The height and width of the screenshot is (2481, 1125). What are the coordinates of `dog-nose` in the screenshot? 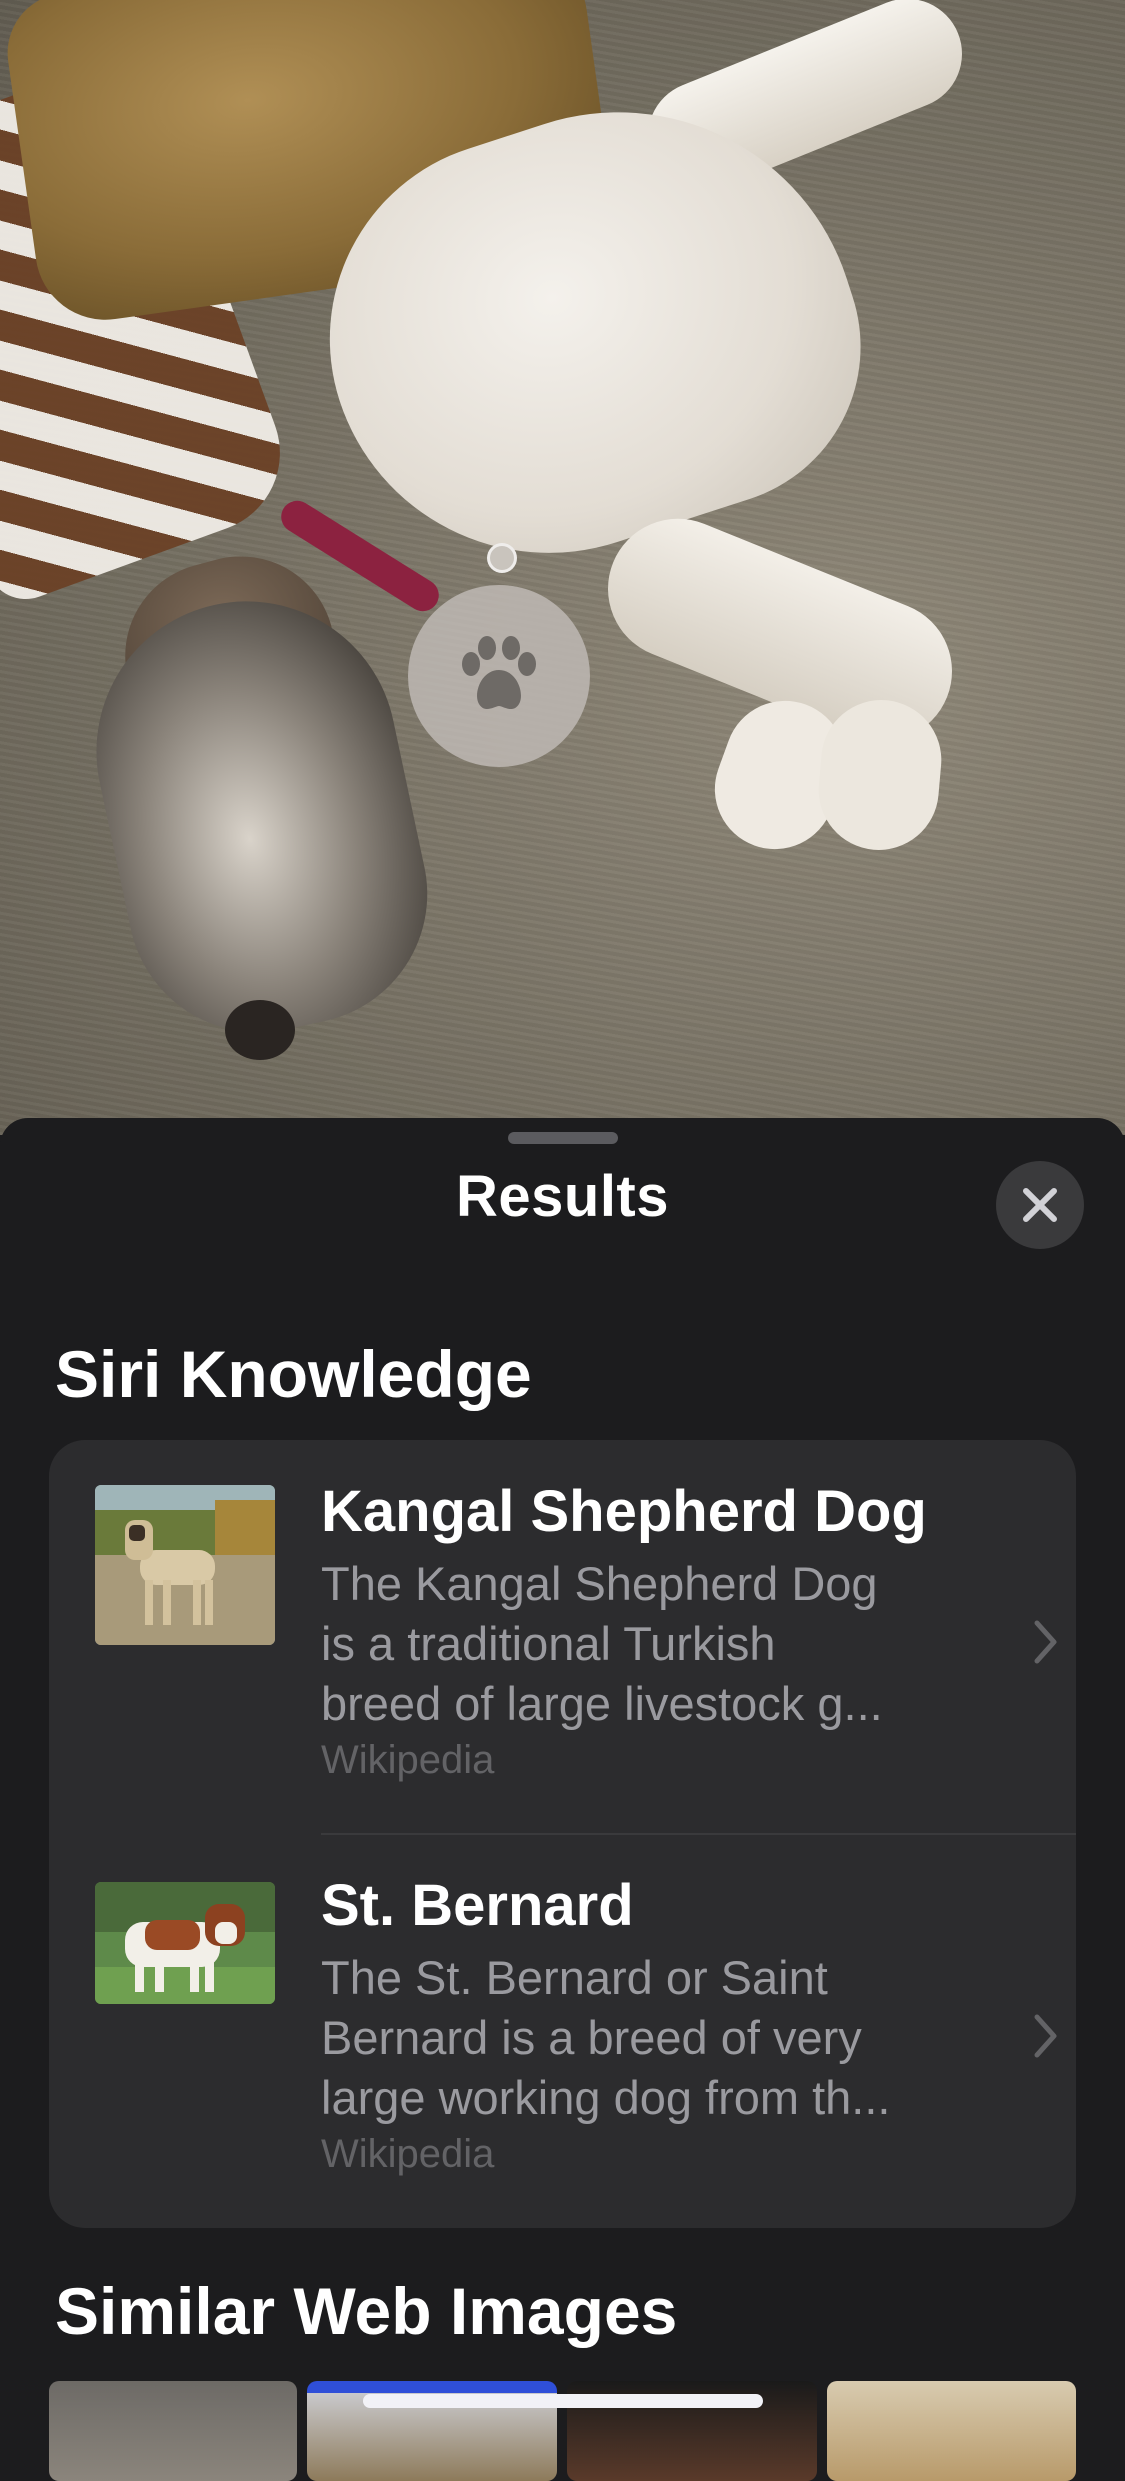 It's located at (260, 1030).